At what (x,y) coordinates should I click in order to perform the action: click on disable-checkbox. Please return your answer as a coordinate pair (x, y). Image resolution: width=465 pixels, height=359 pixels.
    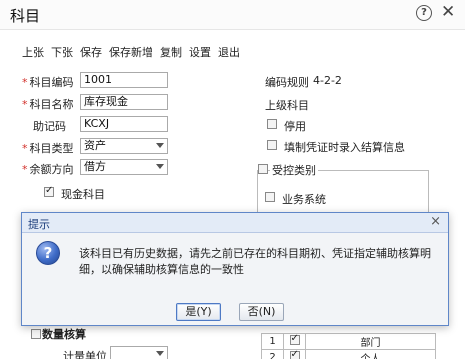
    Looking at the image, I should click on (272, 124).